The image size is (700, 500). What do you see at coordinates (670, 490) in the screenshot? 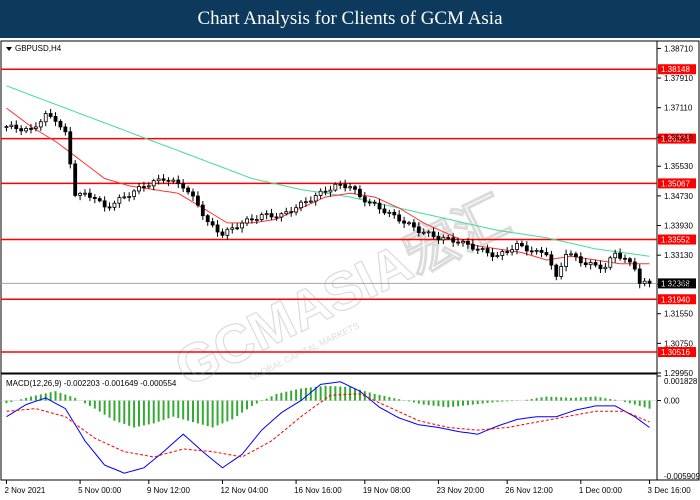
I see `time-tick-label: 3 Dec 16:00` at bounding box center [670, 490].